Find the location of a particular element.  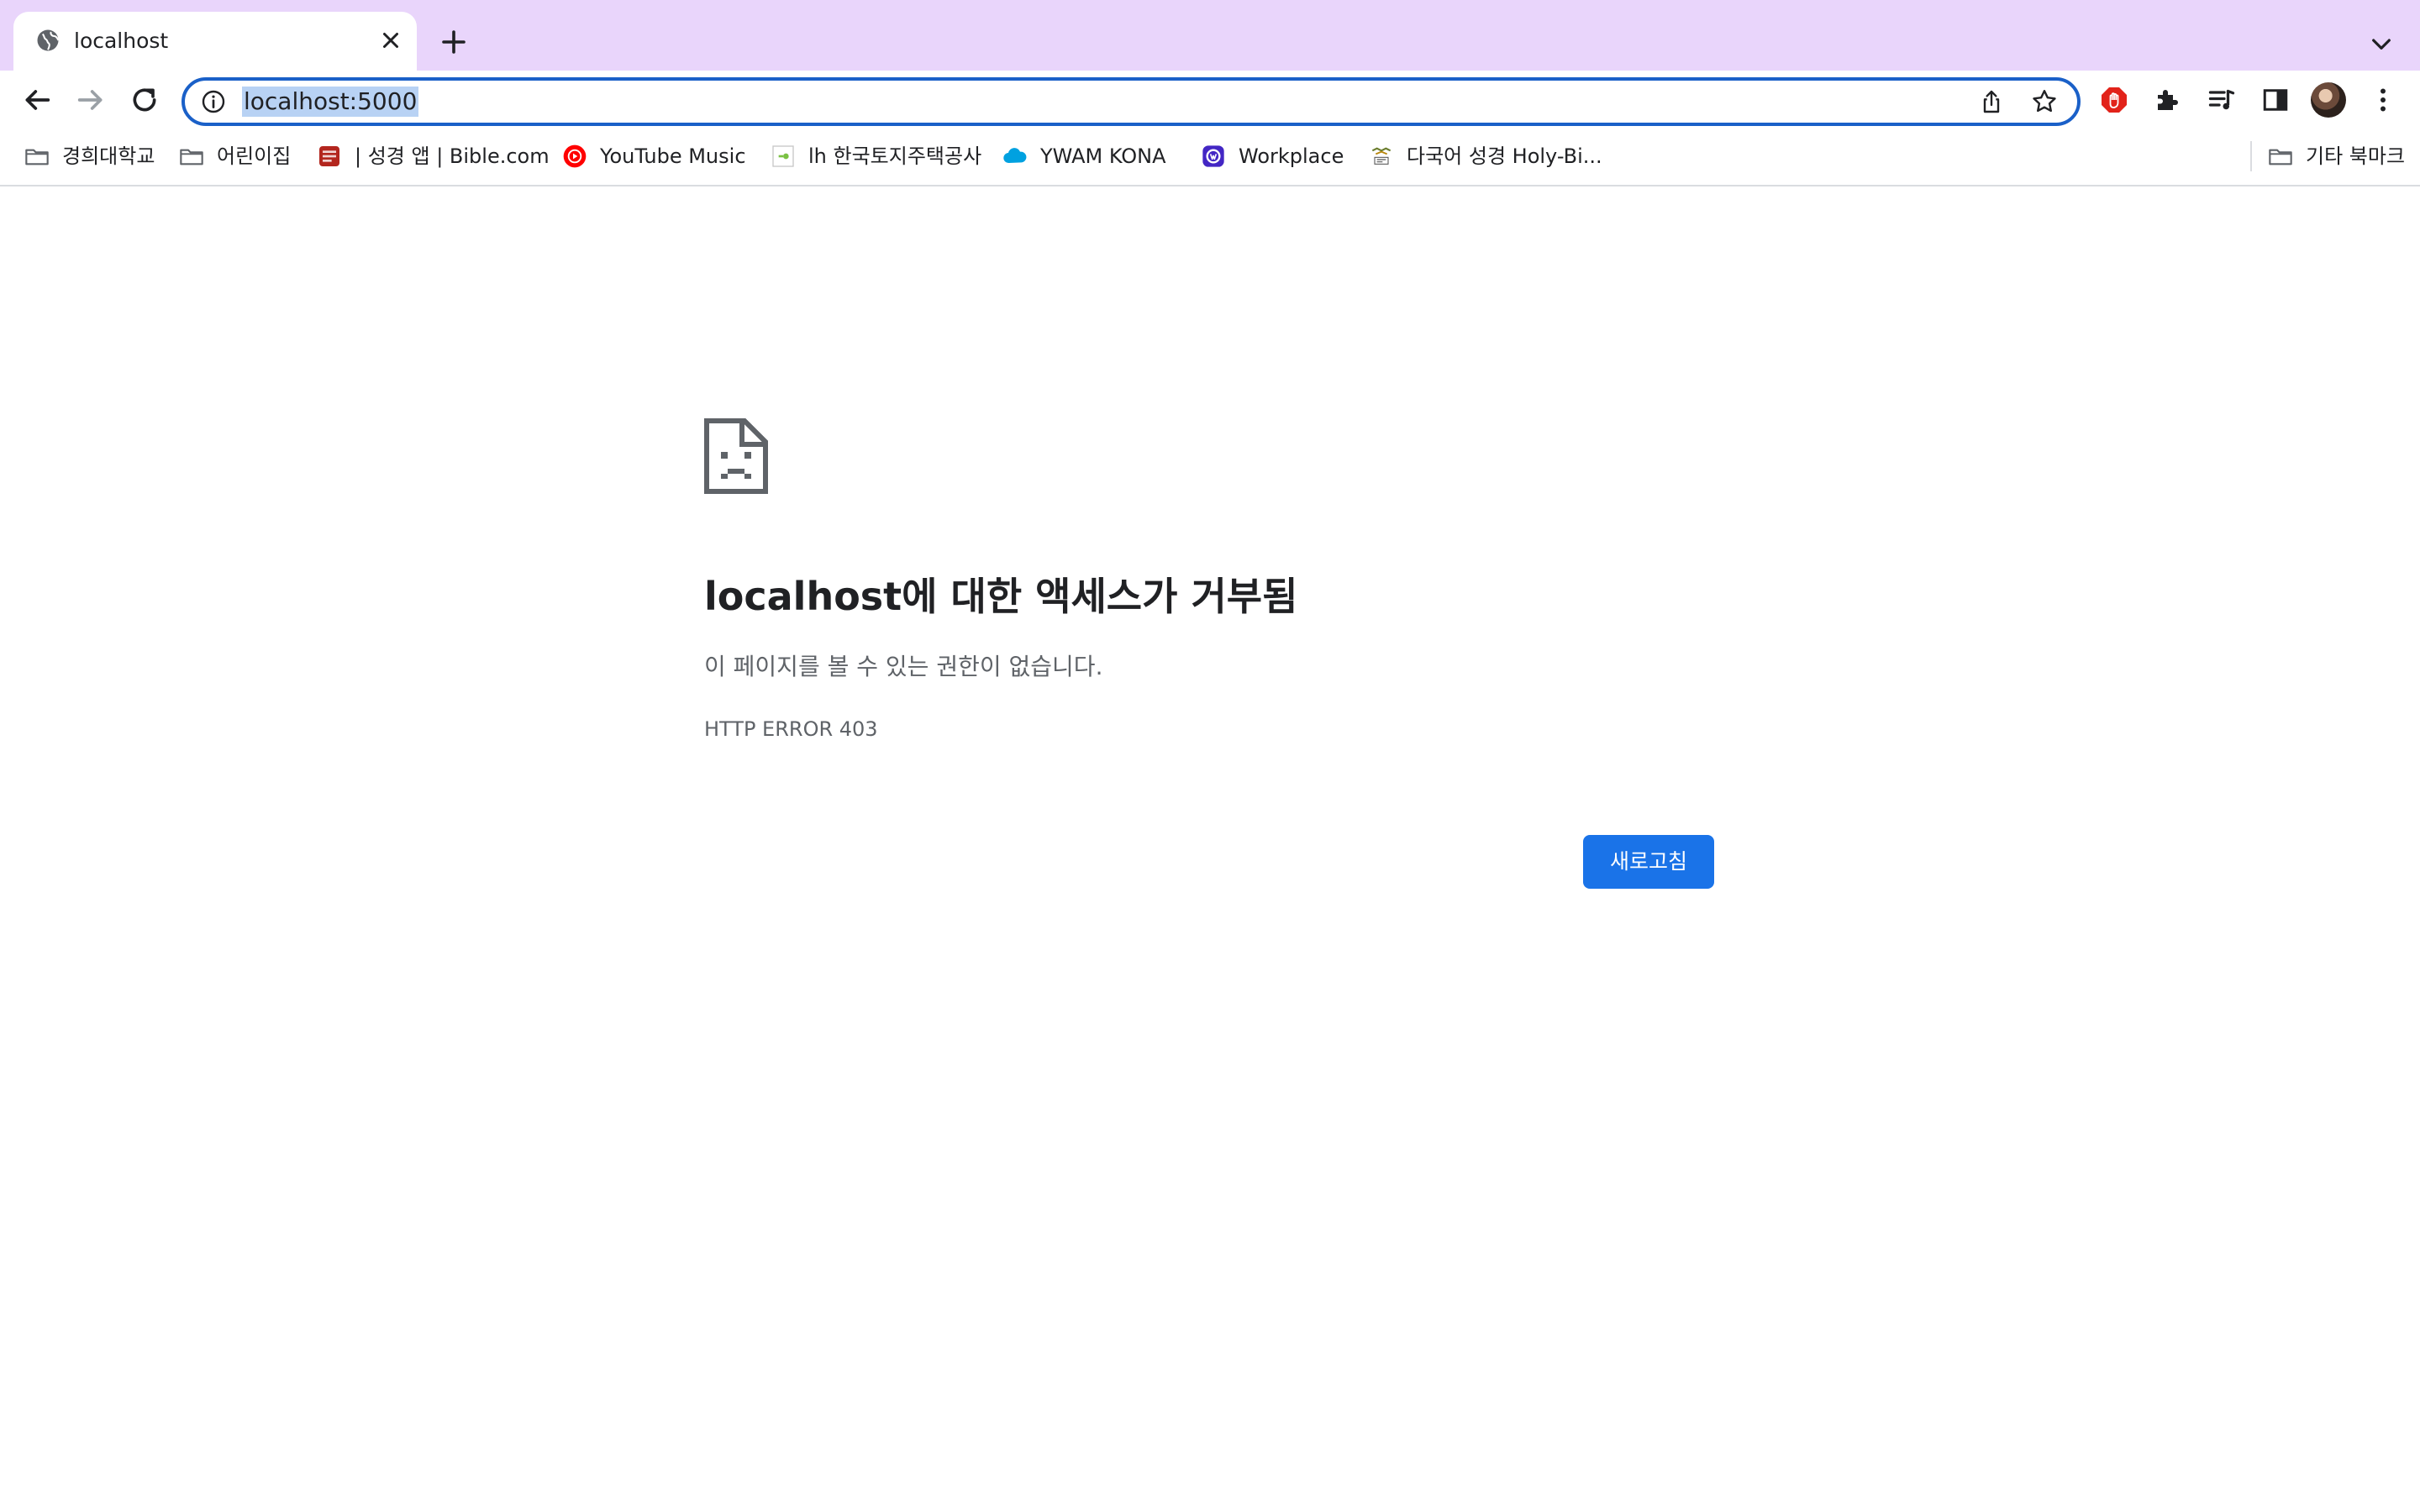

bookmark-folder-other: 기타 북마크 is located at coordinates (2336, 156).